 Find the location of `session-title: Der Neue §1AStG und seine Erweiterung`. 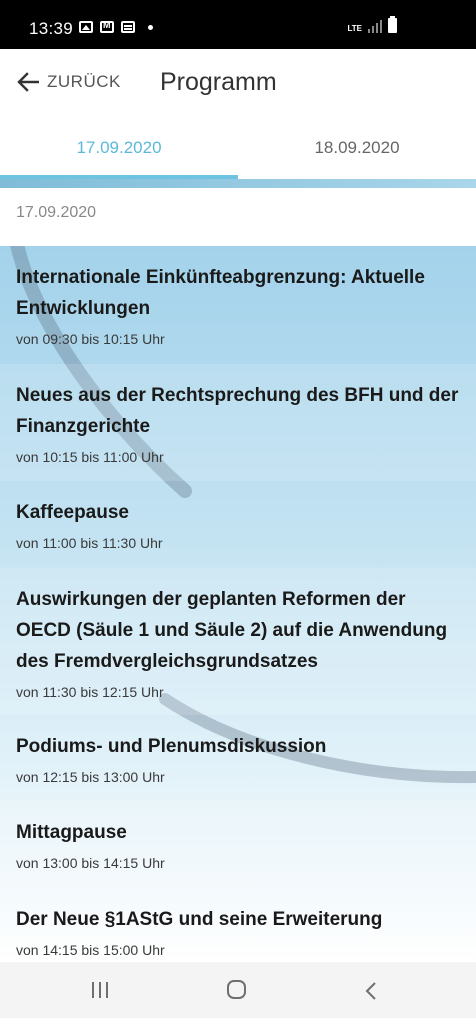

session-title: Der Neue §1AStG und seine Erweiterung is located at coordinates (199, 919).